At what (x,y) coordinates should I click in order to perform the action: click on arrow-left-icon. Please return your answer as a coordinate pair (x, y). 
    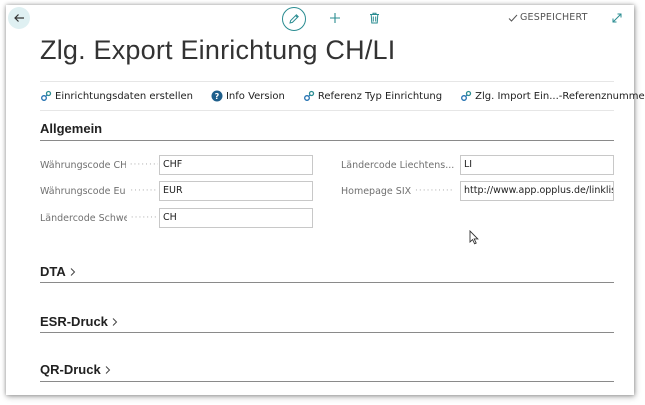
    Looking at the image, I should click on (19, 18).